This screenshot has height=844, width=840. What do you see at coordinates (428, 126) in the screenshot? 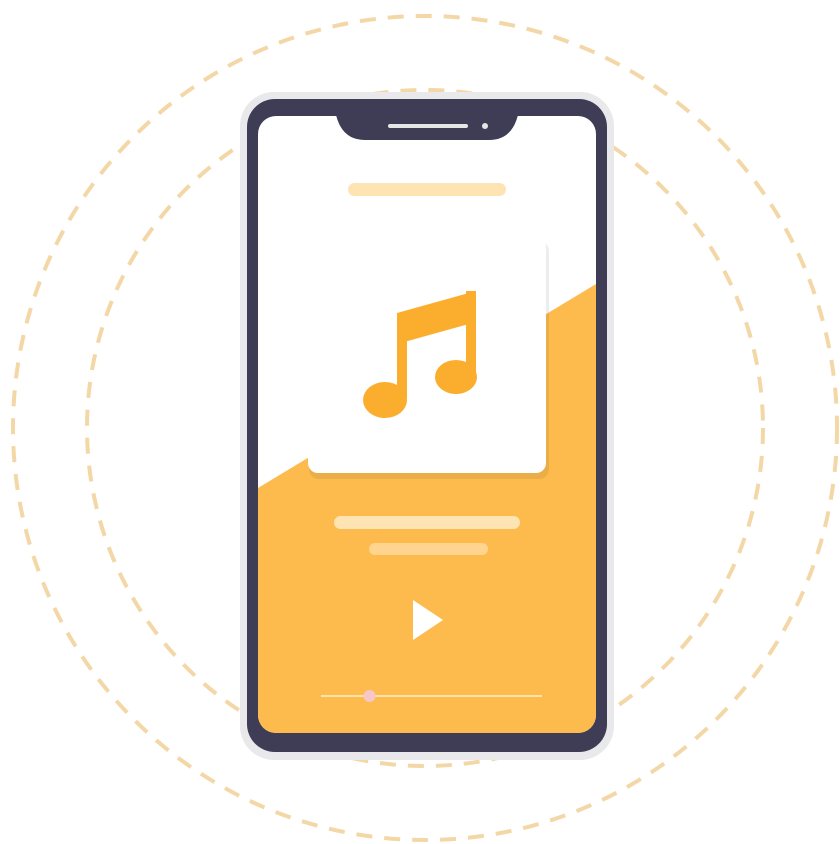
I see `speaker-grill` at bounding box center [428, 126].